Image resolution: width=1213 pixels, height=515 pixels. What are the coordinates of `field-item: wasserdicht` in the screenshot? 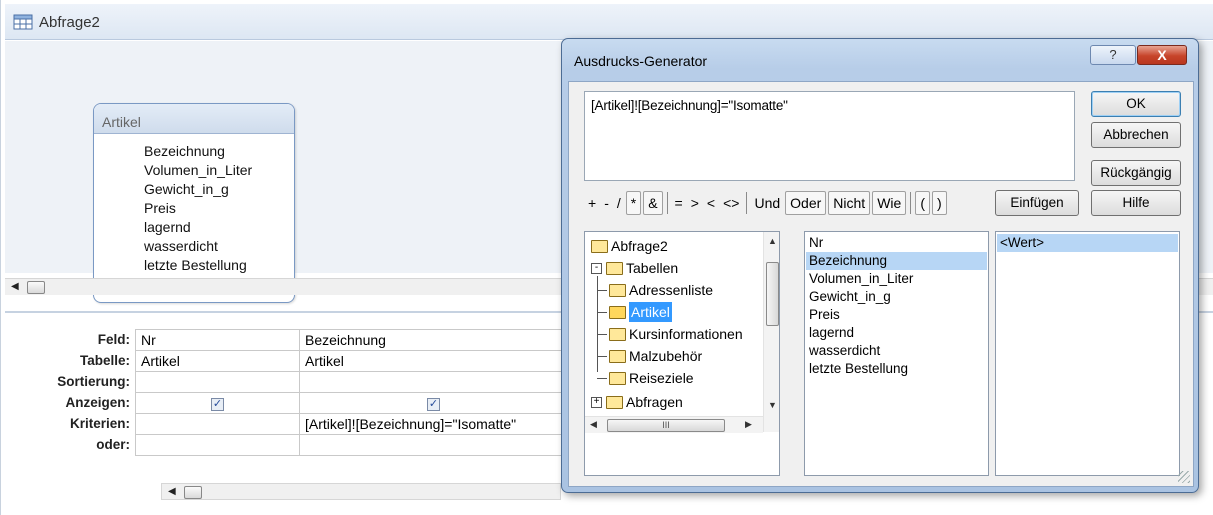 It's located at (896, 351).